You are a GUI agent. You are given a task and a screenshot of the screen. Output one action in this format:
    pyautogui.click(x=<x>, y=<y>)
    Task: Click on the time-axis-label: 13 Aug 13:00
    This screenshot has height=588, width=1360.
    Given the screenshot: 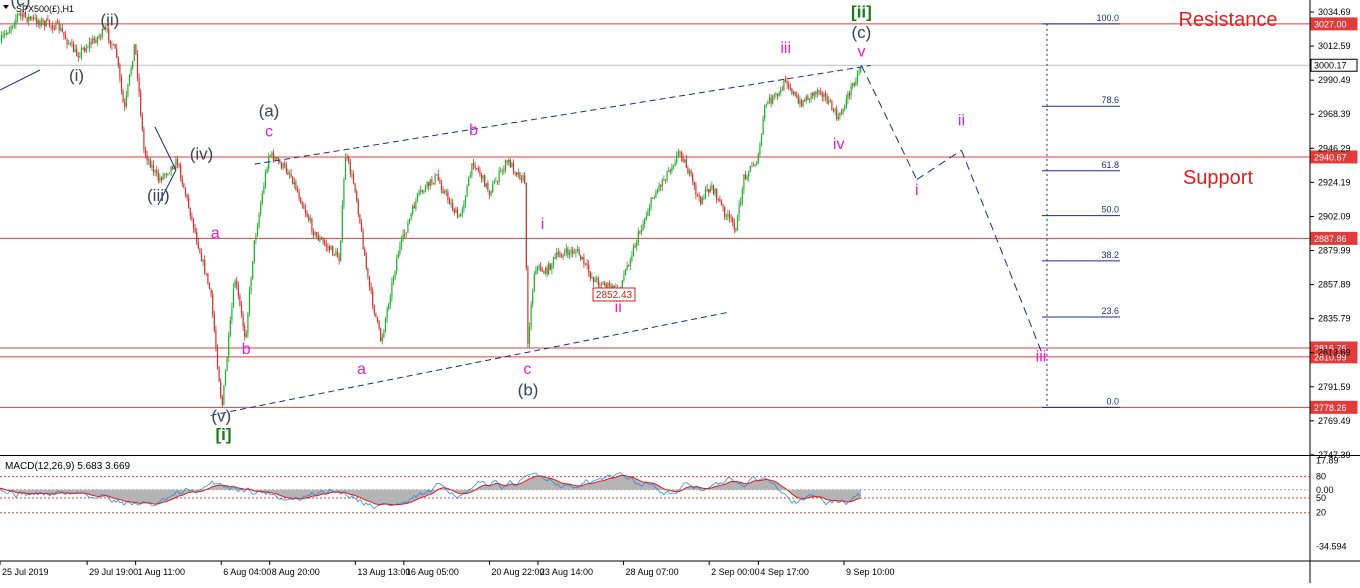 What is the action you would take?
    pyautogui.click(x=383, y=572)
    